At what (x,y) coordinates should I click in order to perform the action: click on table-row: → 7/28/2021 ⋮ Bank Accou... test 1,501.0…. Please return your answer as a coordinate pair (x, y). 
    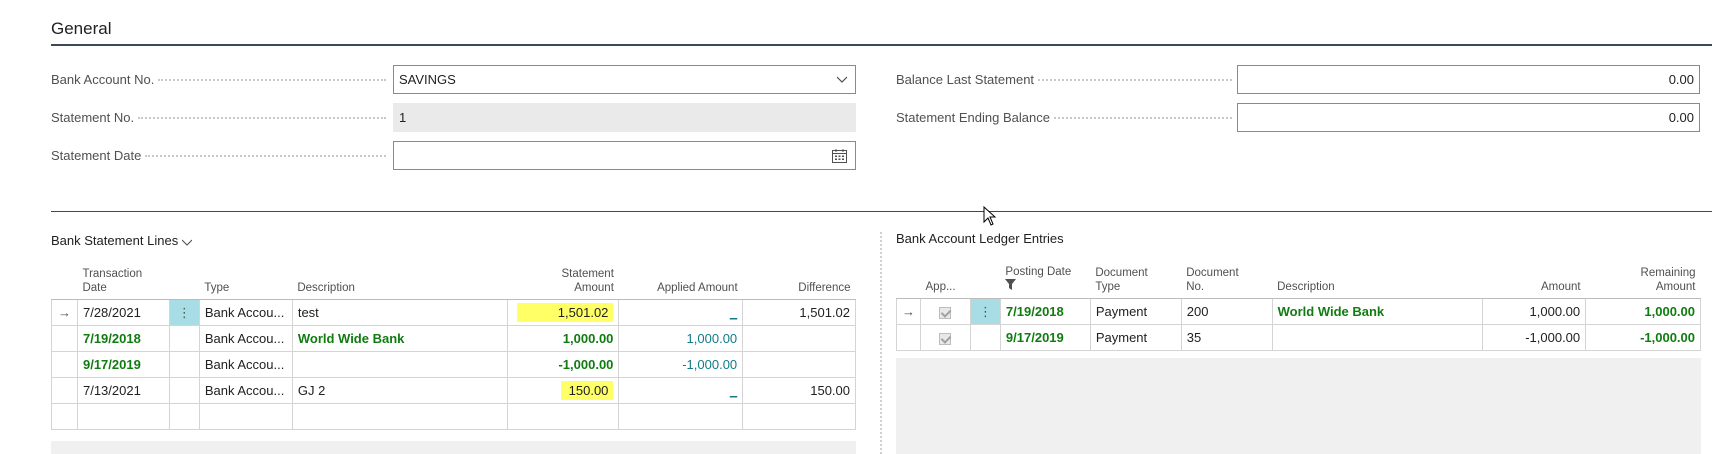
    Looking at the image, I should click on (453, 312).